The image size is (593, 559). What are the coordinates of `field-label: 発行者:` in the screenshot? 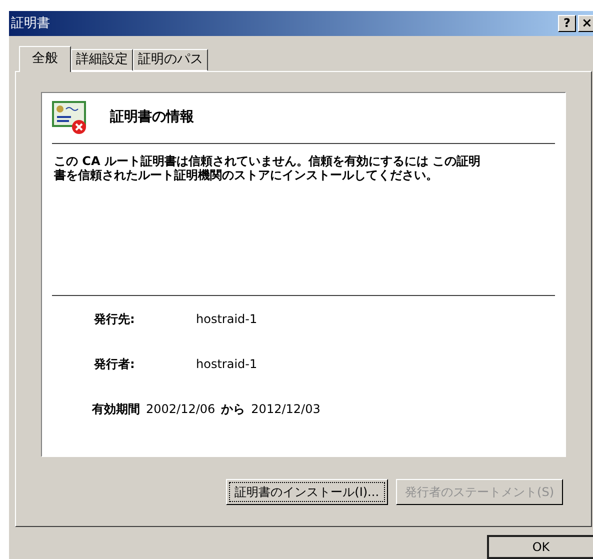 It's located at (115, 364).